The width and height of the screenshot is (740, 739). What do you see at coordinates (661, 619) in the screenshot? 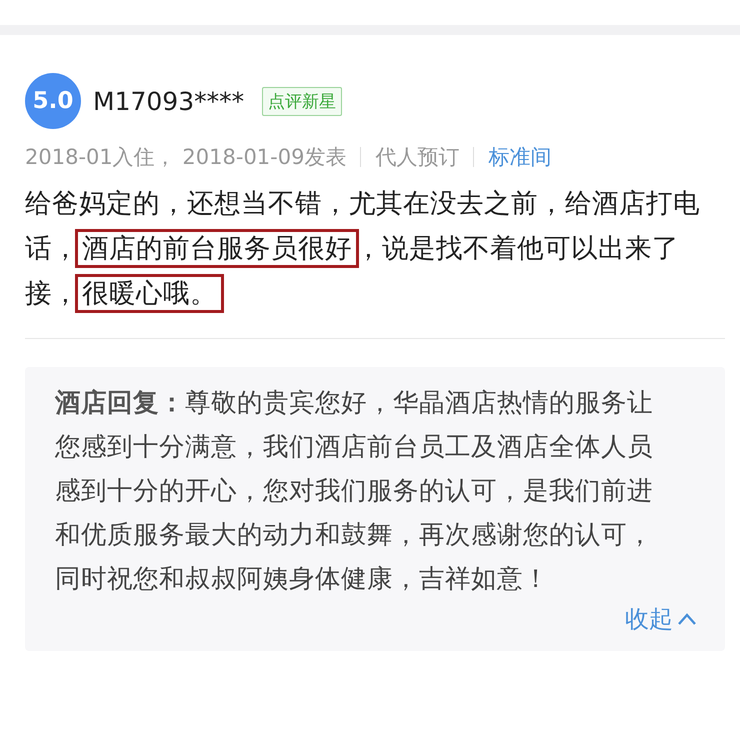
I see `collapse-link: 收起` at bounding box center [661, 619].